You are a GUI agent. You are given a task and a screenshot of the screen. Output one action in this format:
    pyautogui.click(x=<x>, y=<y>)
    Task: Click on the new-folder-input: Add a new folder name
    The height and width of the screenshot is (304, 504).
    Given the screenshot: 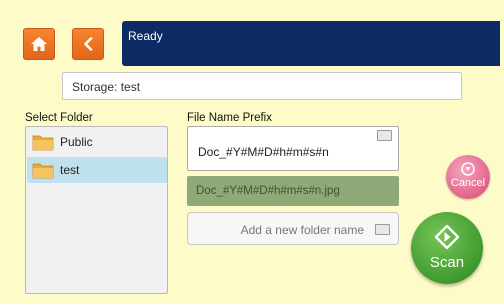 What is the action you would take?
    pyautogui.click(x=293, y=228)
    